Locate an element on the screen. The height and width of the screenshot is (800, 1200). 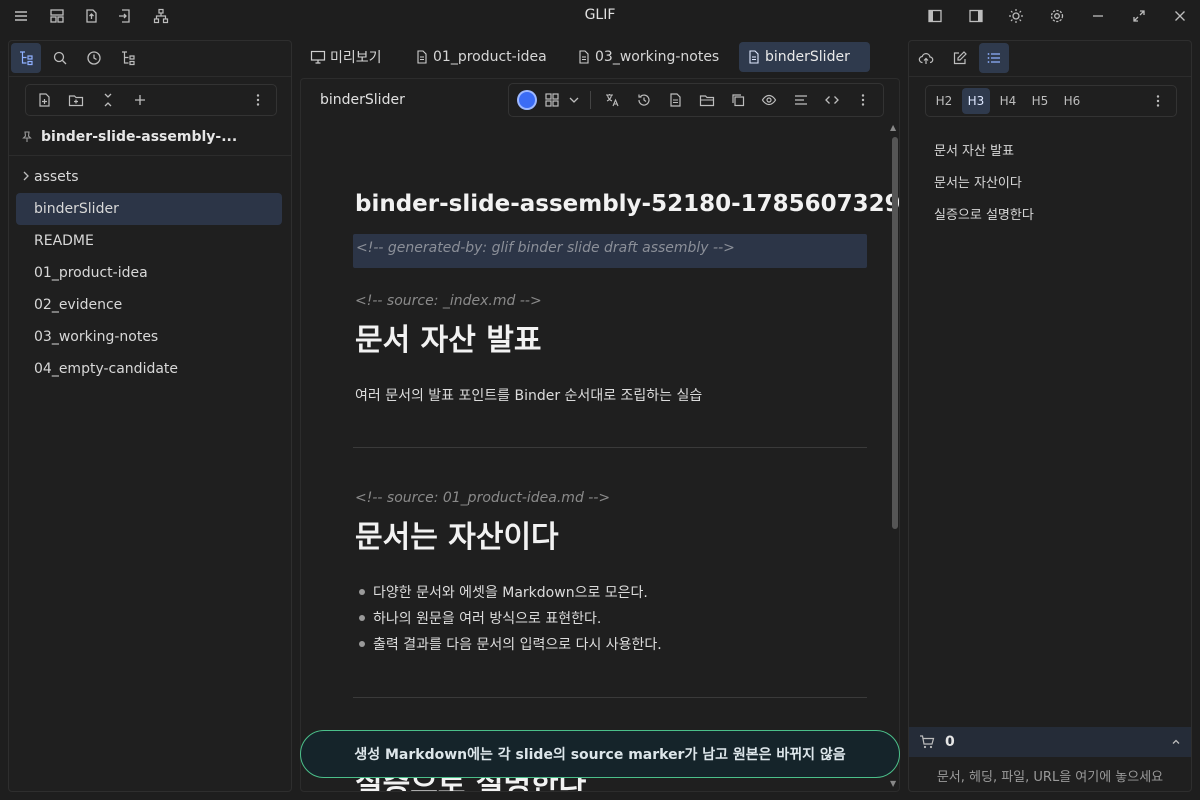
edit-icon is located at coordinates (960, 58).